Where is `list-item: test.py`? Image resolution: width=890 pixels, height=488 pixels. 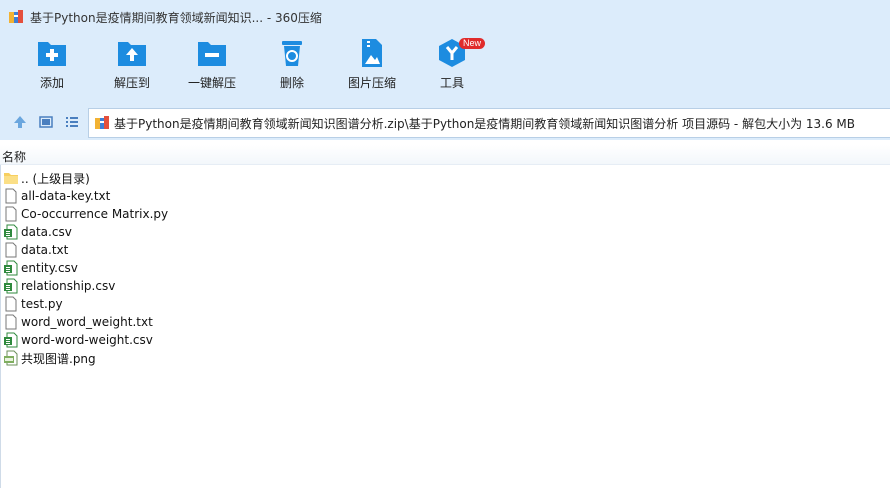 list-item: test.py is located at coordinates (445, 304).